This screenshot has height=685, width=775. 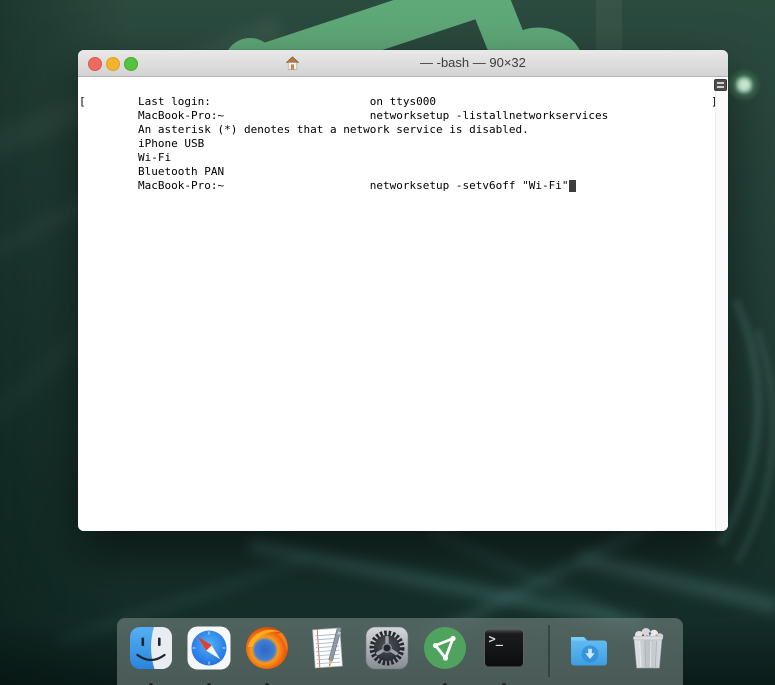 I want to click on dock-item-downloads, so click(x=590, y=648).